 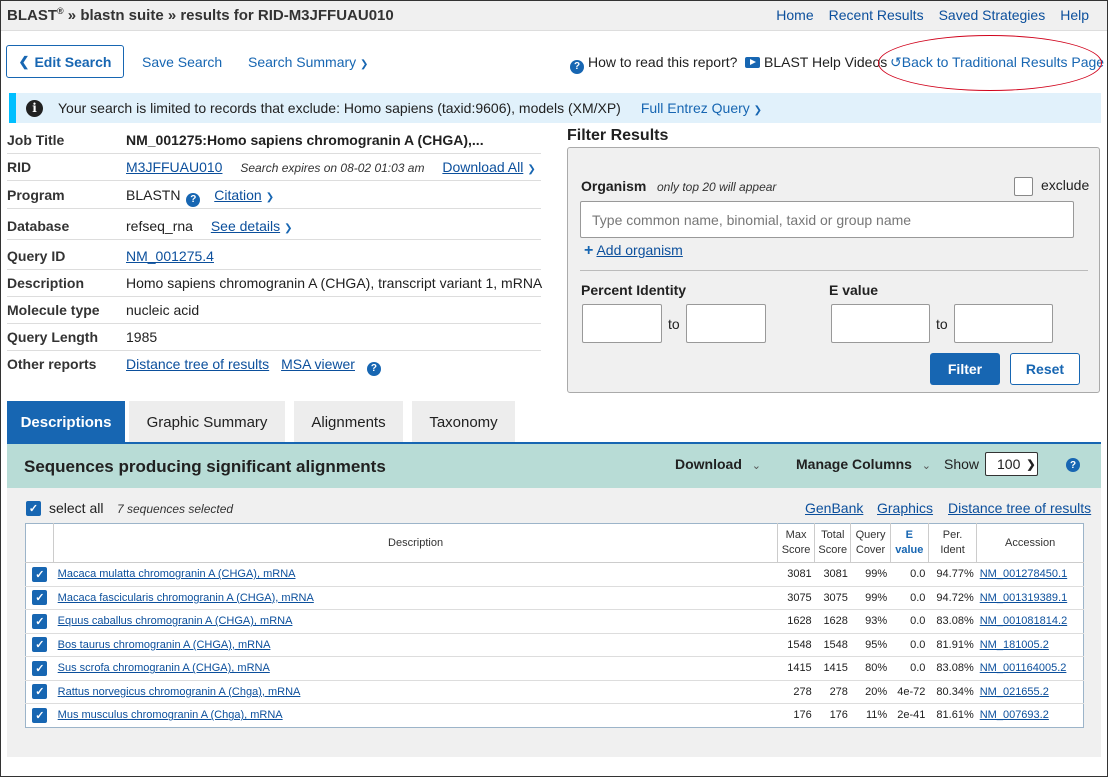 I want to click on show-select: 100 ❯, so click(x=1011, y=464).